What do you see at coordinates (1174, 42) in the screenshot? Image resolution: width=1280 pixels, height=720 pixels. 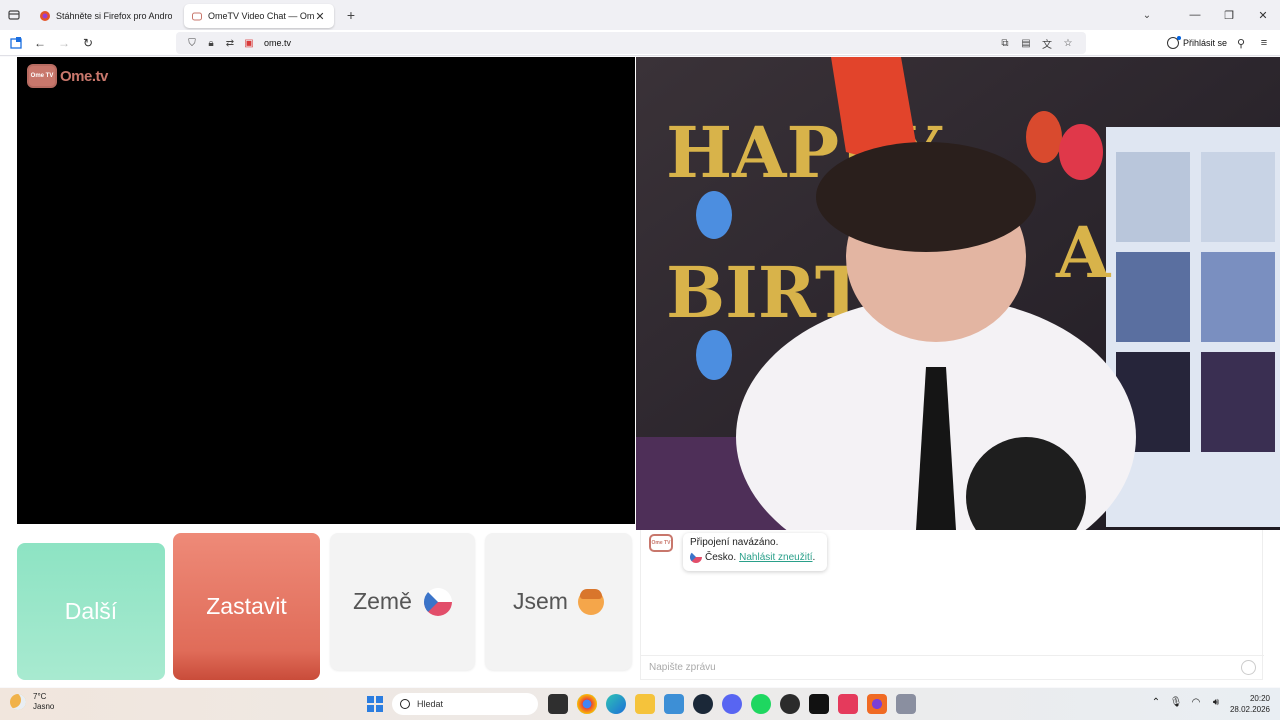 I see `account-icon` at bounding box center [1174, 42].